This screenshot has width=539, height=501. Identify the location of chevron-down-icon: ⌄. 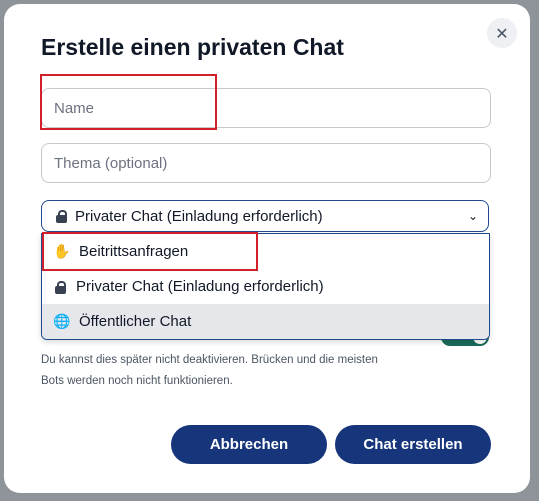
(472, 216).